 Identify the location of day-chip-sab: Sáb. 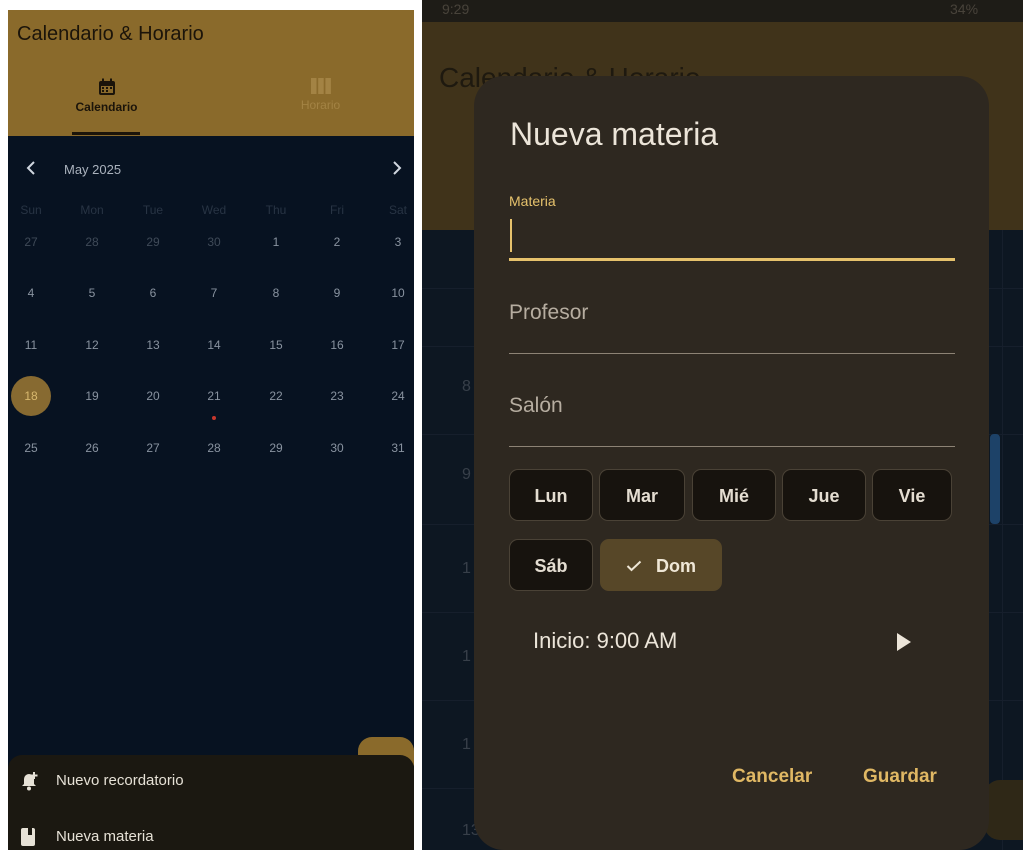
(551, 565).